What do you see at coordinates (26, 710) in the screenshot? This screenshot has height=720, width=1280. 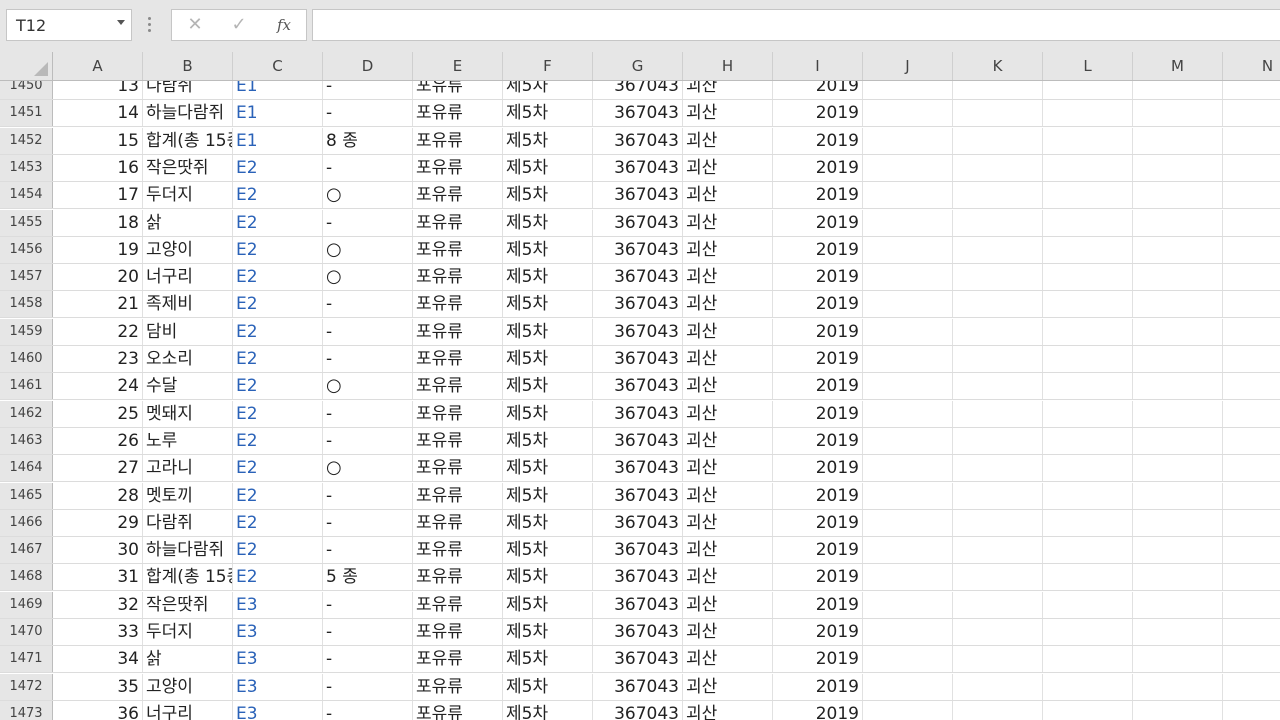 I see `row-header: 1473` at bounding box center [26, 710].